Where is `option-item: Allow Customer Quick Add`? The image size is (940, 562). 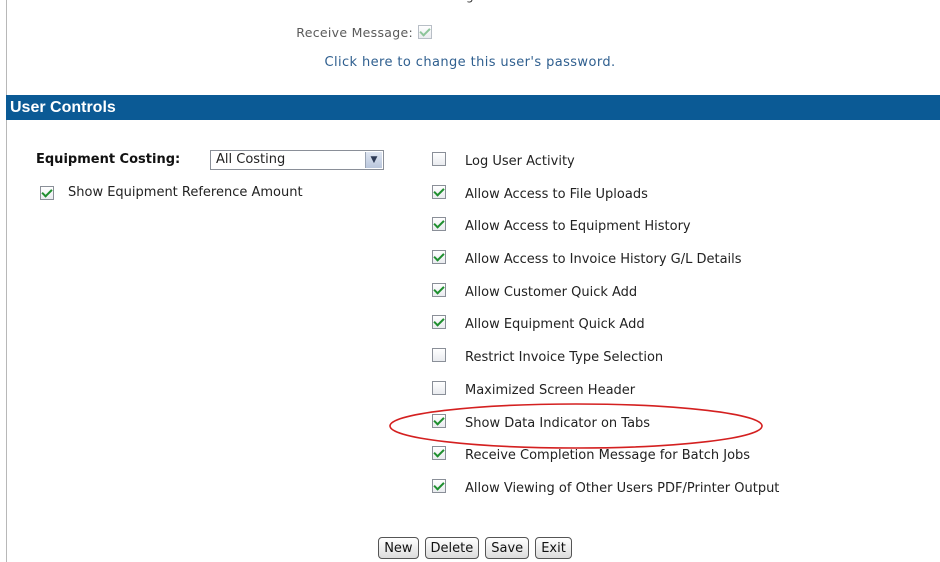 option-item: Allow Customer Quick Add is located at coordinates (605, 298).